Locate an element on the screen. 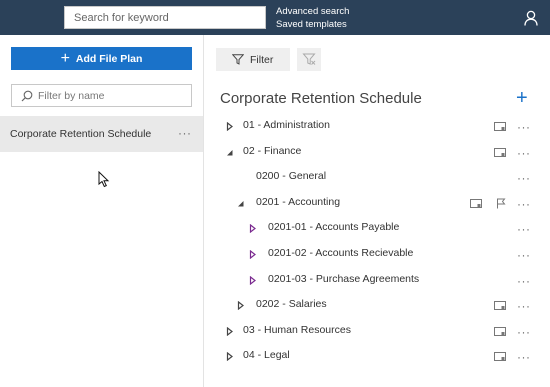 Image resolution: width=550 pixels, height=387 pixels. search-icon is located at coordinates (27, 95).